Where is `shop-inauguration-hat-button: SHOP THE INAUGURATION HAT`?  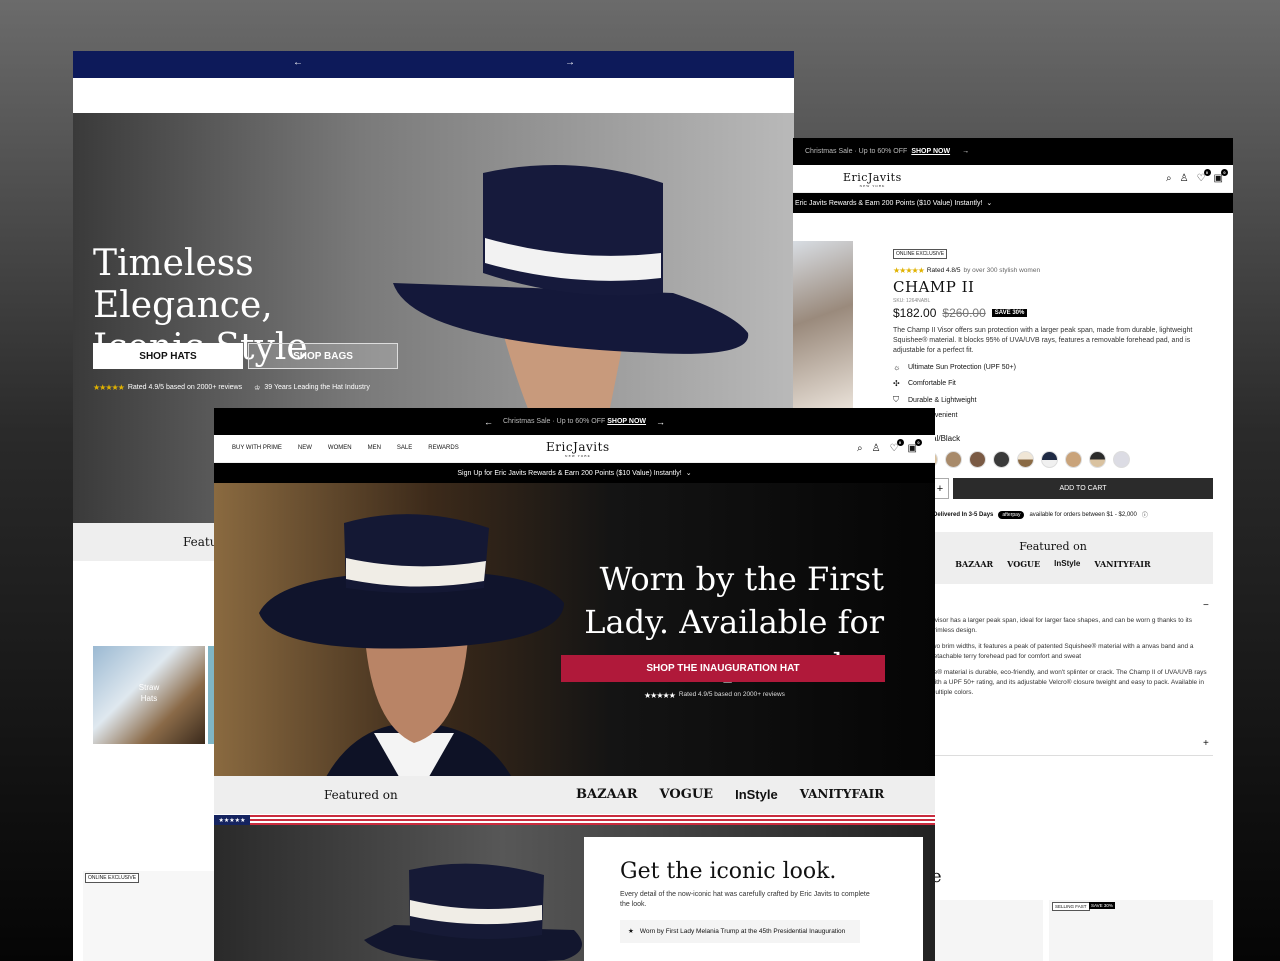
shop-inauguration-hat-button: SHOP THE INAUGURATION HAT is located at coordinates (723, 668).